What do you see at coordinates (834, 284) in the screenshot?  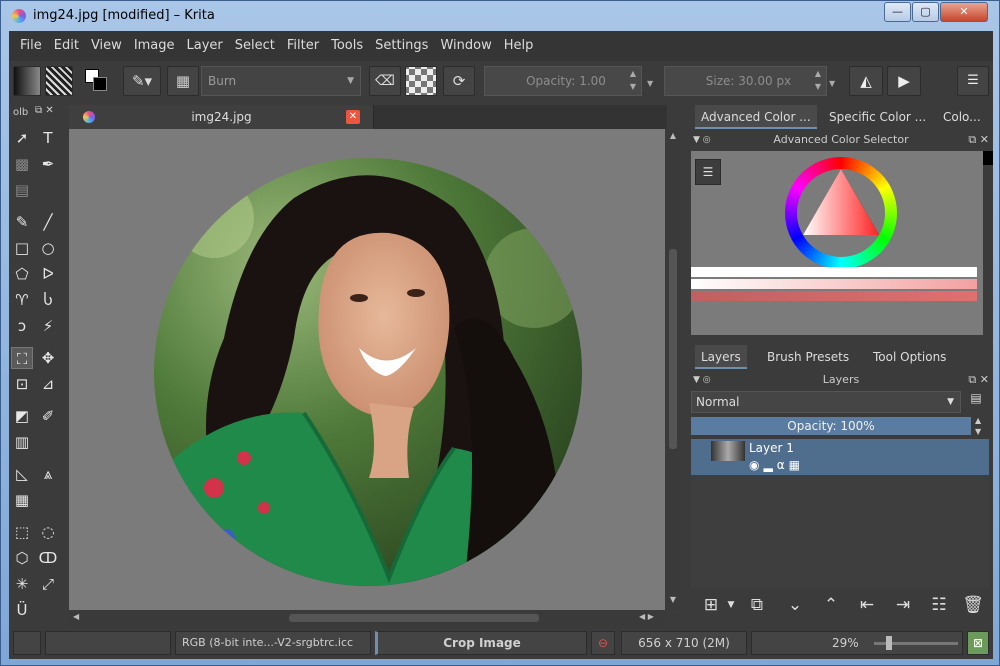 I see `saturation-strip` at bounding box center [834, 284].